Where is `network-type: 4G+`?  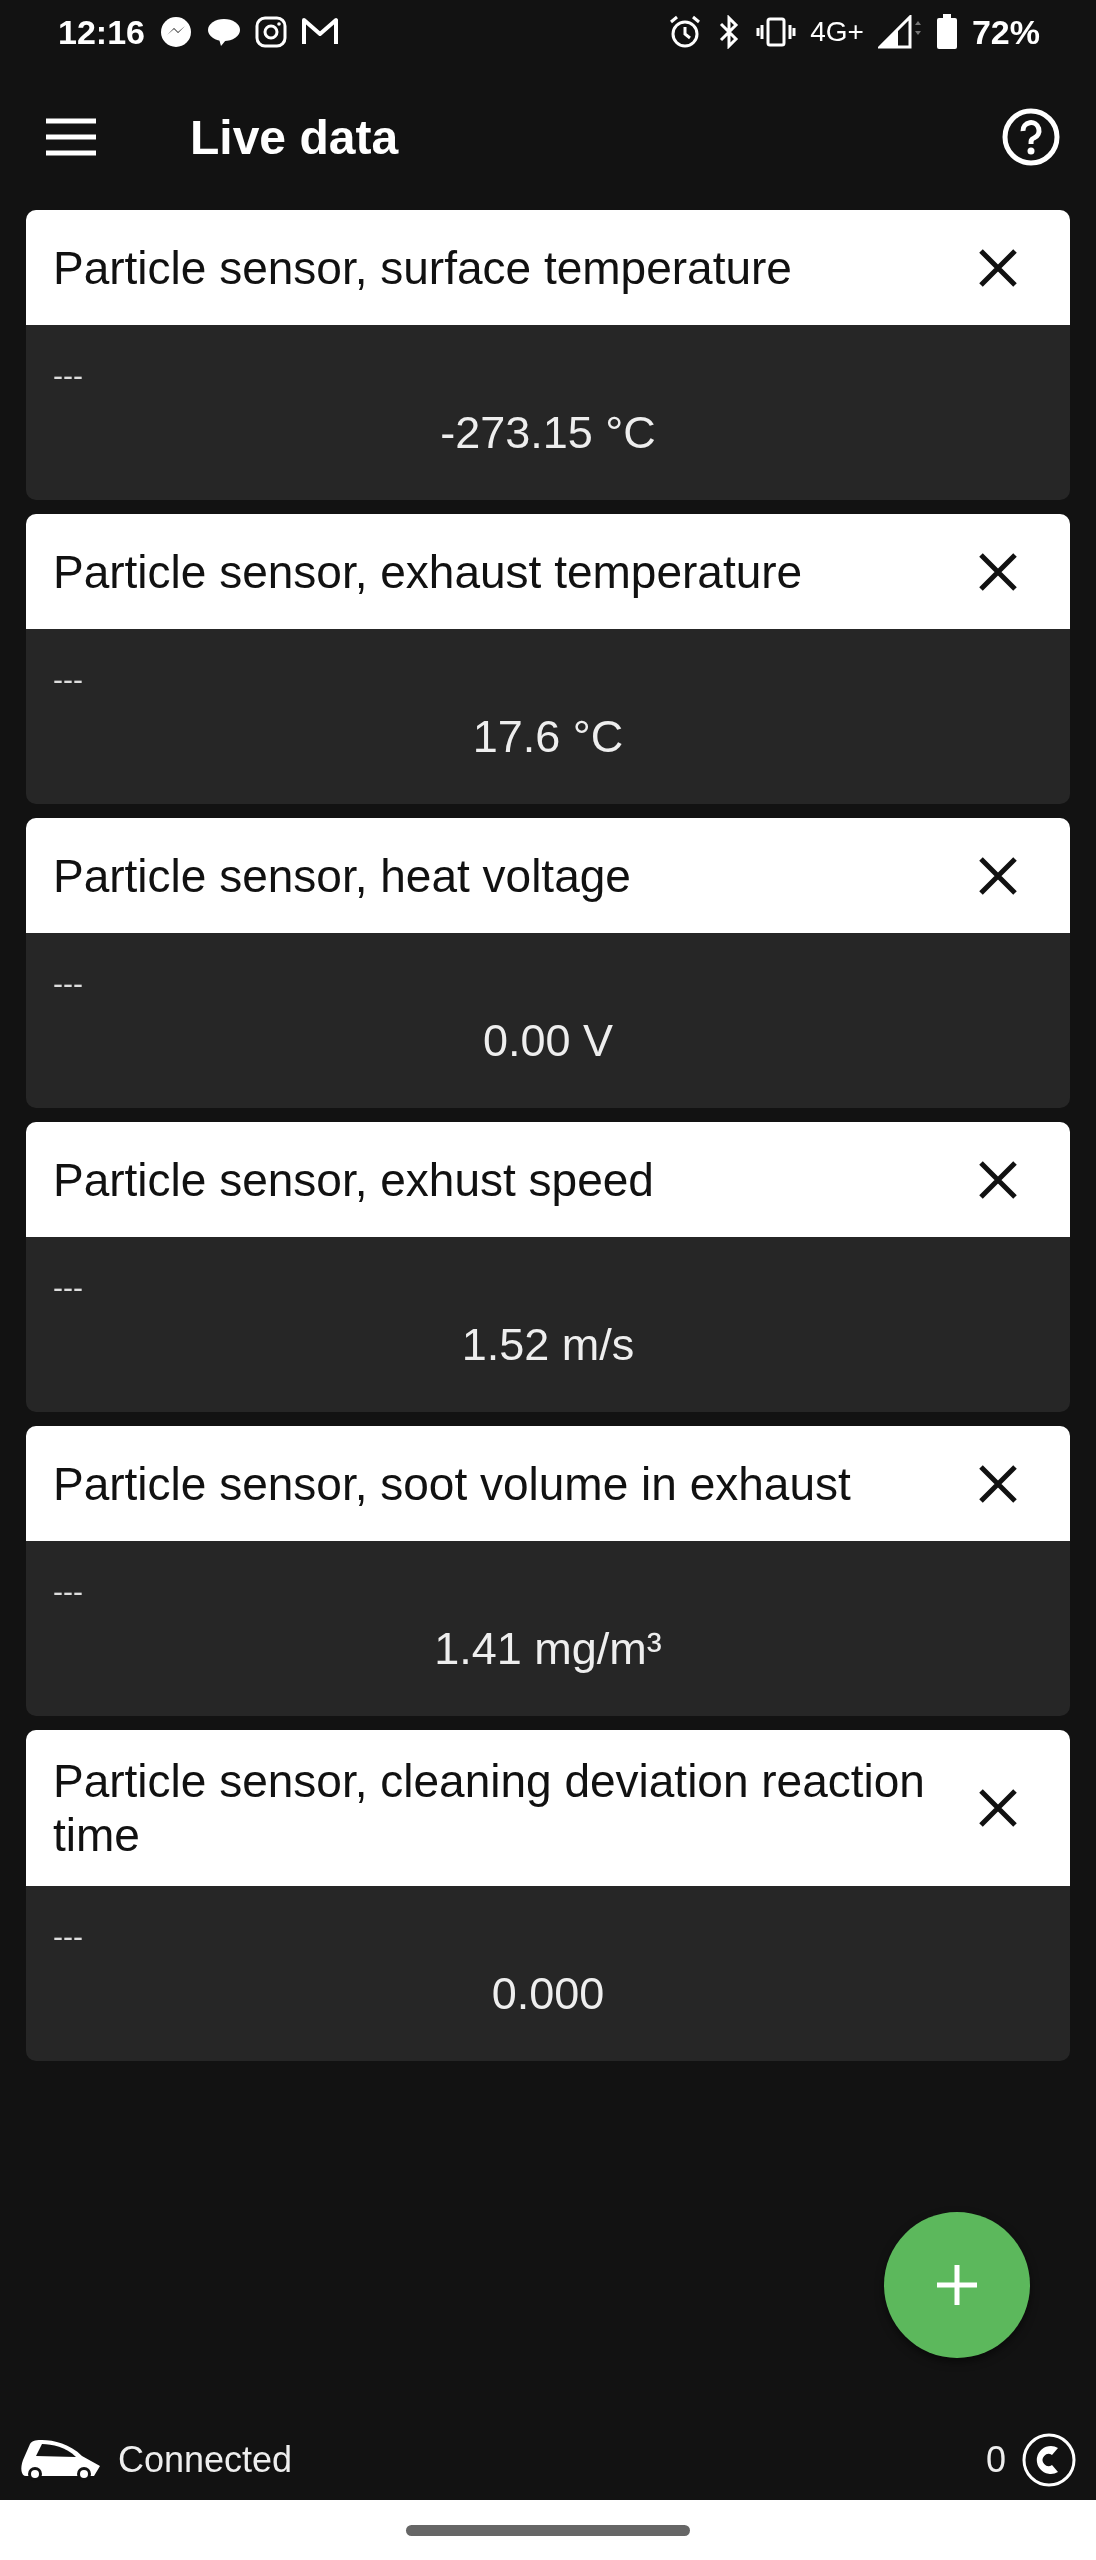 network-type: 4G+ is located at coordinates (837, 32).